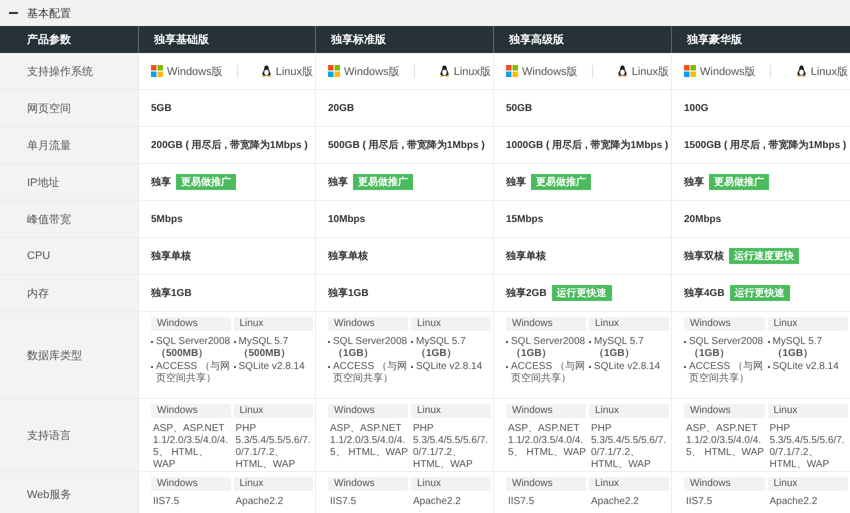 The width and height of the screenshot is (850, 513). What do you see at coordinates (69, 355) in the screenshot?
I see `row-label: 数据库类型` at bounding box center [69, 355].